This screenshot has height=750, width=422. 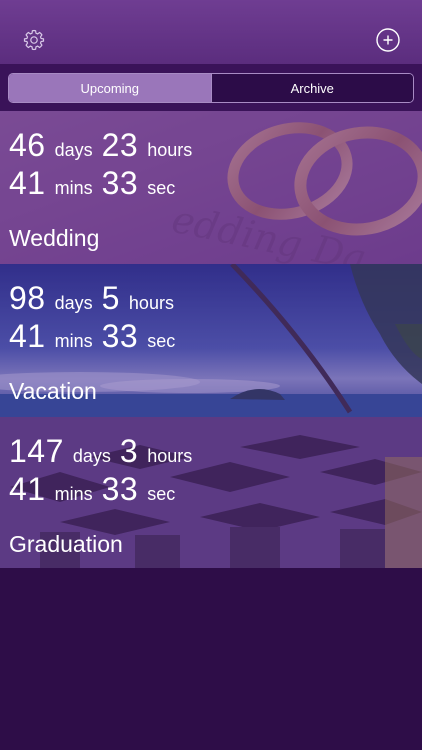 What do you see at coordinates (110, 88) in the screenshot?
I see `tab-upcoming: Upcoming` at bounding box center [110, 88].